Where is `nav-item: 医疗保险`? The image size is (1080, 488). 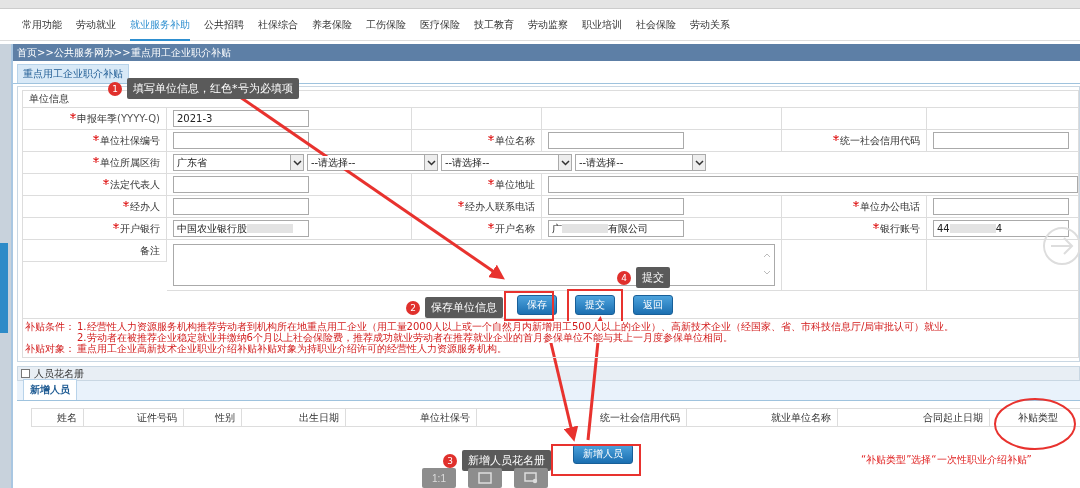 nav-item: 医疗保险 is located at coordinates (440, 24).